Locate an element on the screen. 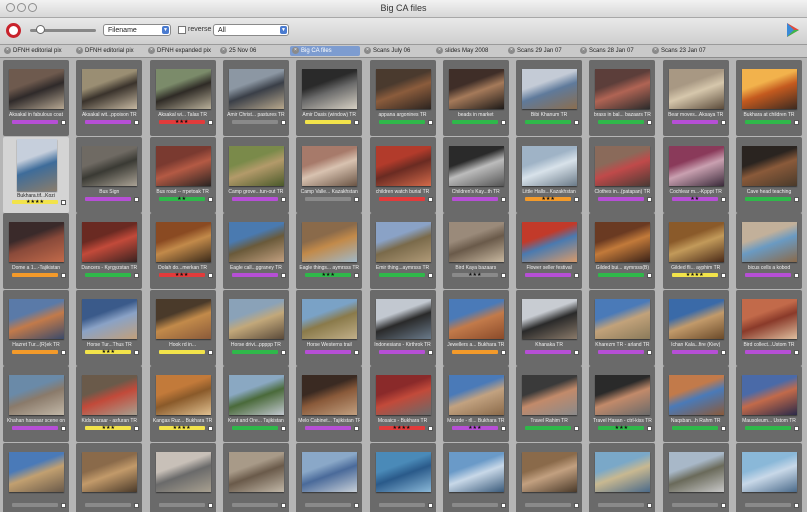 The height and width of the screenshot is (512, 807). photo-cell: Mosaics - Bukhara TR ★★★★ is located at coordinates (402, 404).